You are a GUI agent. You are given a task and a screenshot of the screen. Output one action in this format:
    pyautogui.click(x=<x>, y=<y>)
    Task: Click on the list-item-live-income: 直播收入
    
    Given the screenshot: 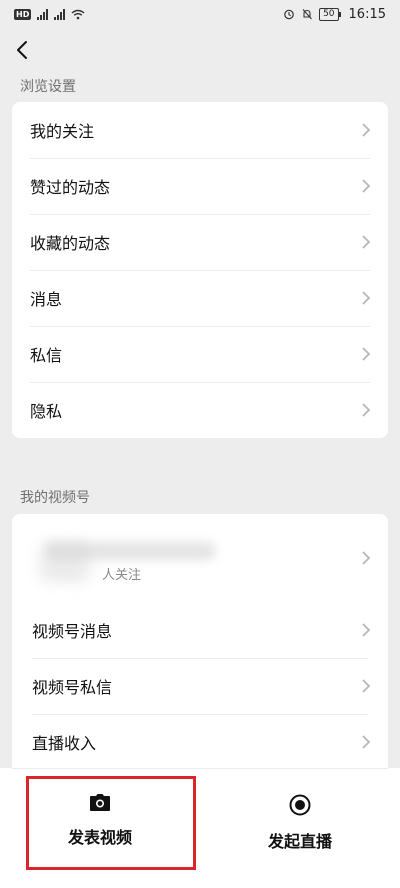 What is the action you would take?
    pyautogui.click(x=200, y=742)
    